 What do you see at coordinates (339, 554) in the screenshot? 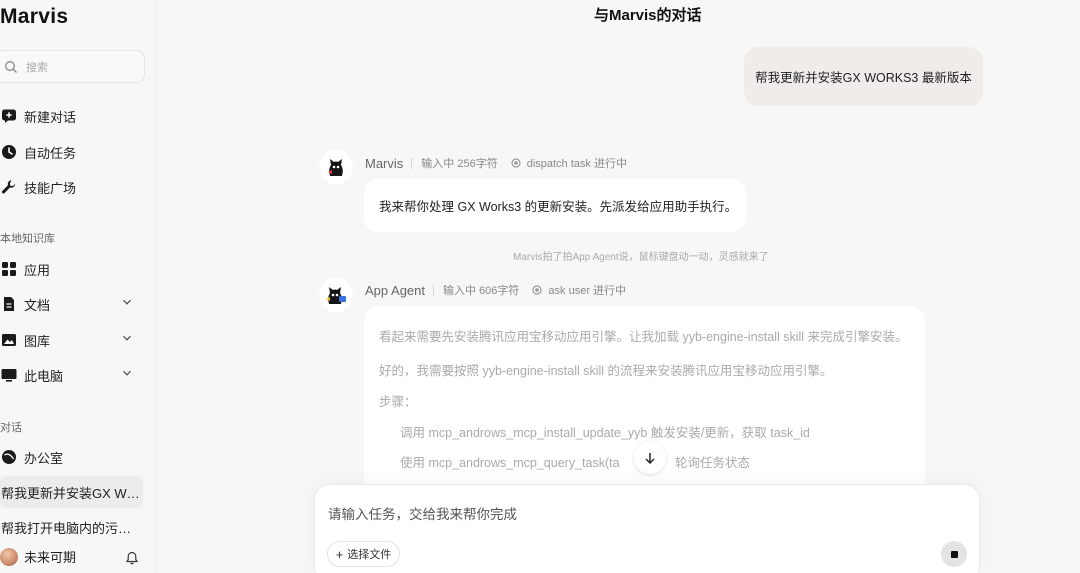
I see `plus-icon: +` at bounding box center [339, 554].